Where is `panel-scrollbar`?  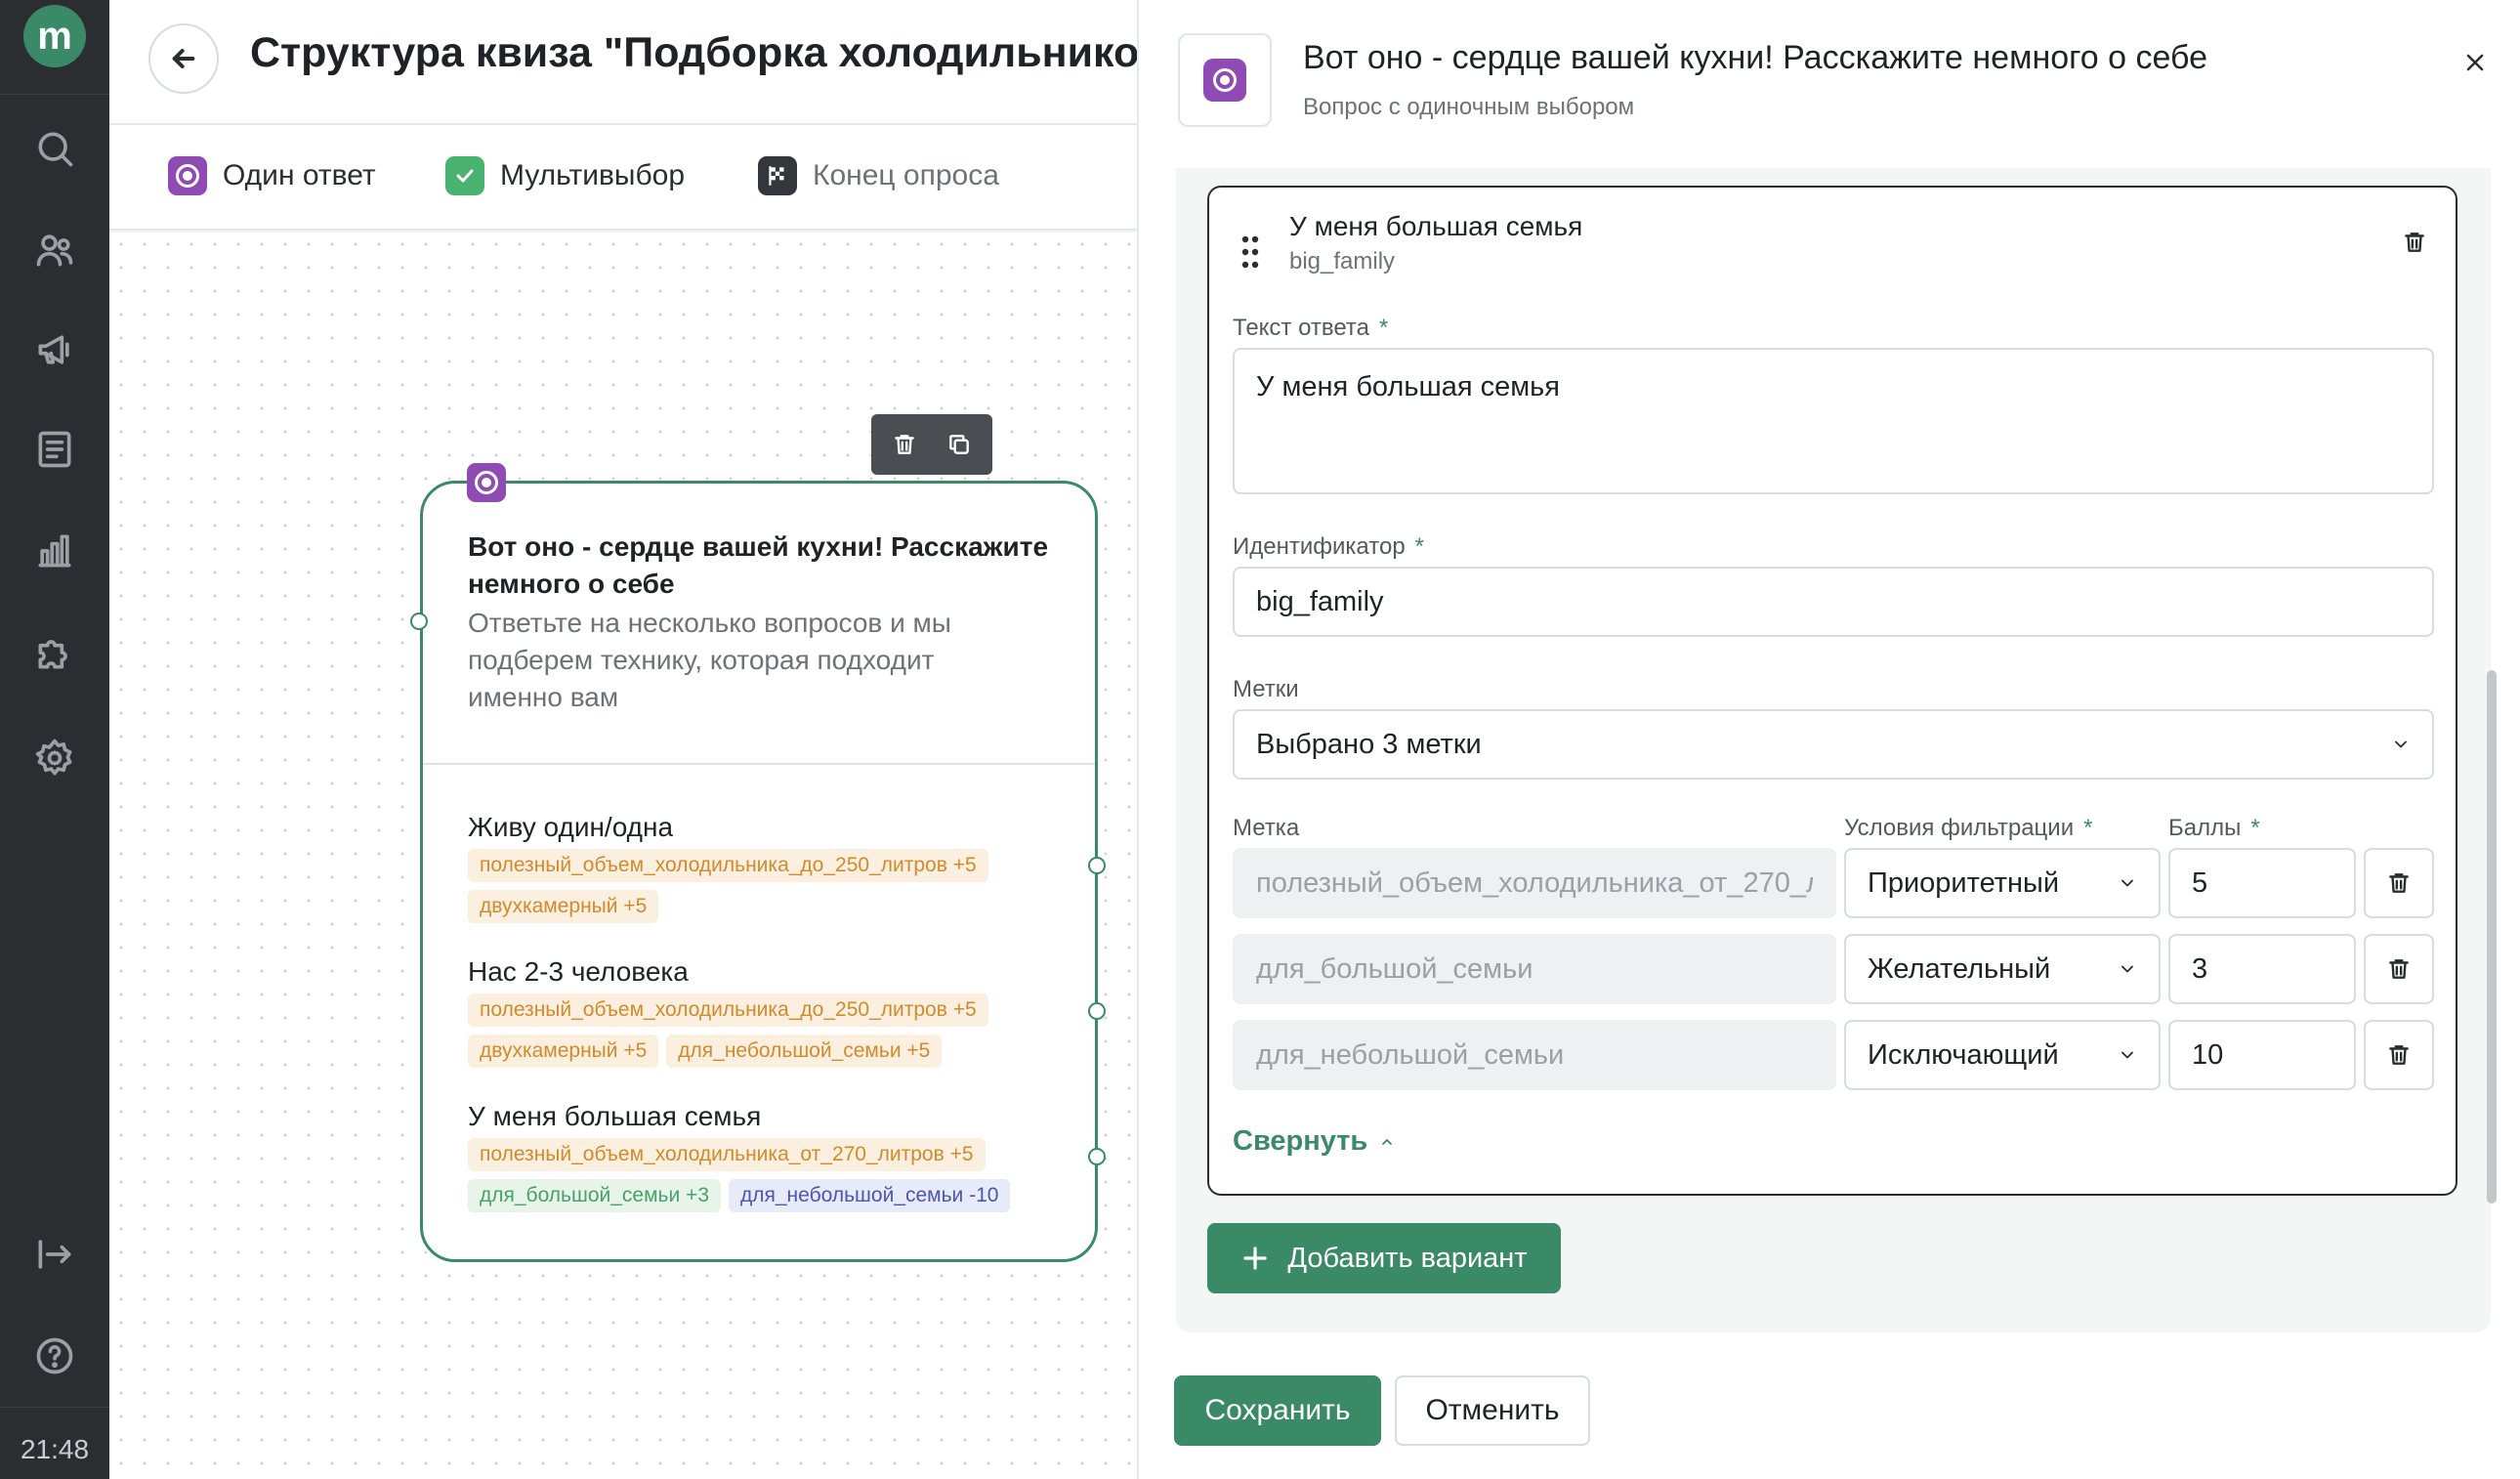
panel-scrollbar is located at coordinates (2492, 937).